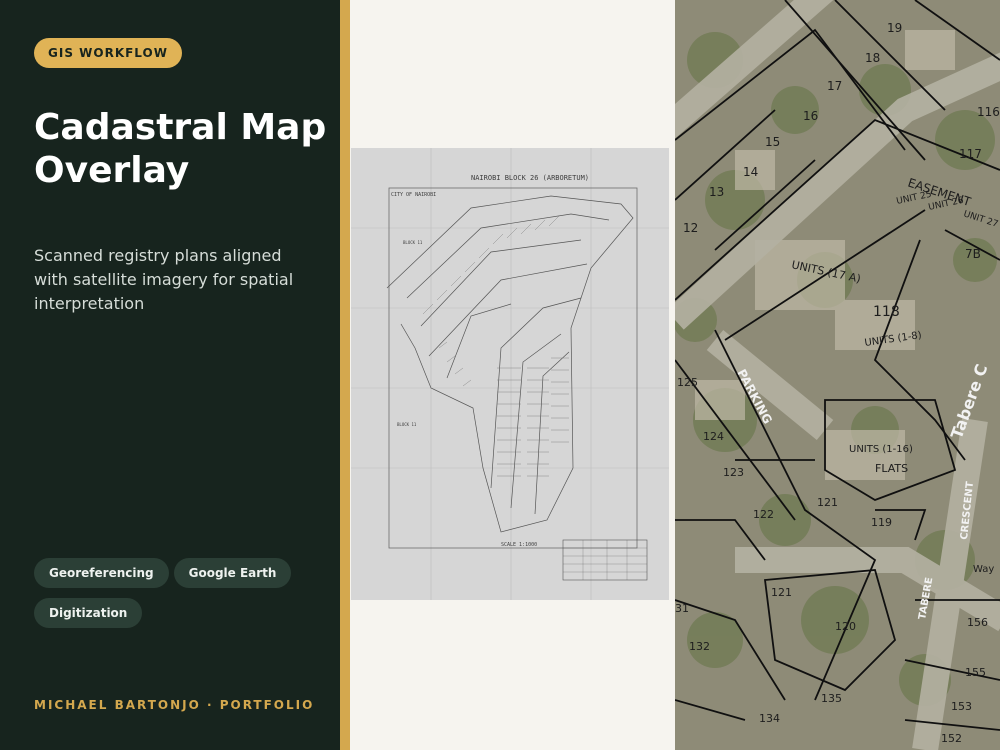 Image resolution: width=1000 pixels, height=750 pixels. What do you see at coordinates (827, 502) in the screenshot?
I see `parcel-121b: 121` at bounding box center [827, 502].